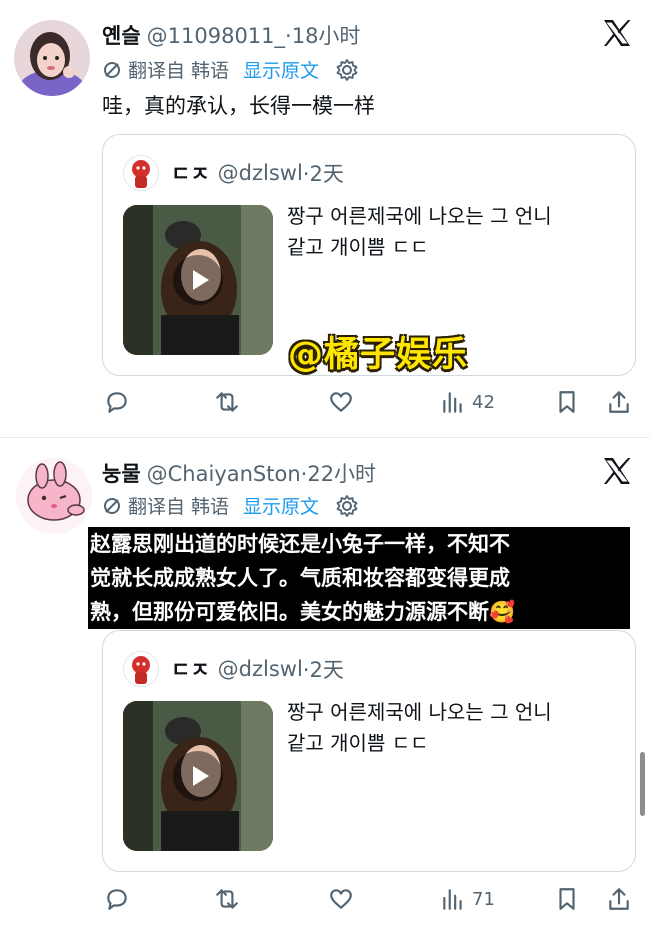 This screenshot has width=650, height=944. I want to click on tweet-header: 옌슬 @11098011_·18小时, so click(231, 35).